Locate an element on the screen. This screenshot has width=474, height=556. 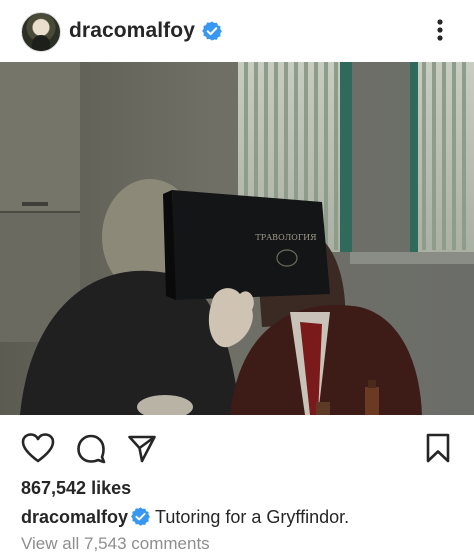
more-options-icon is located at coordinates (440, 30).